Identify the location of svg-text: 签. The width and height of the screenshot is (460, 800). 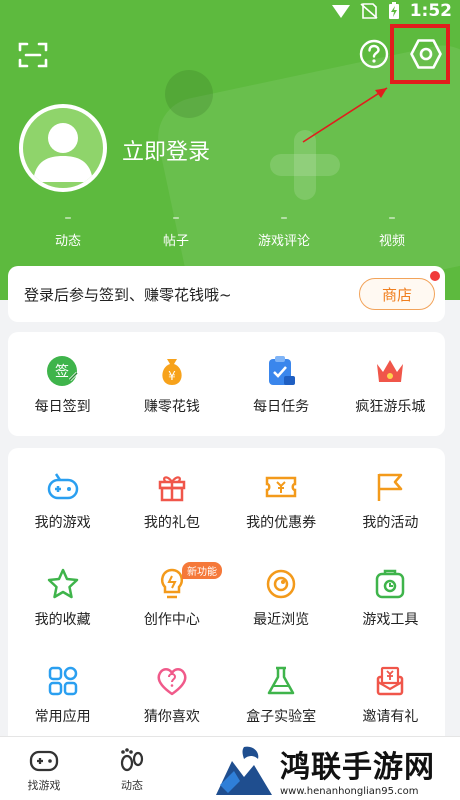
(62, 371).